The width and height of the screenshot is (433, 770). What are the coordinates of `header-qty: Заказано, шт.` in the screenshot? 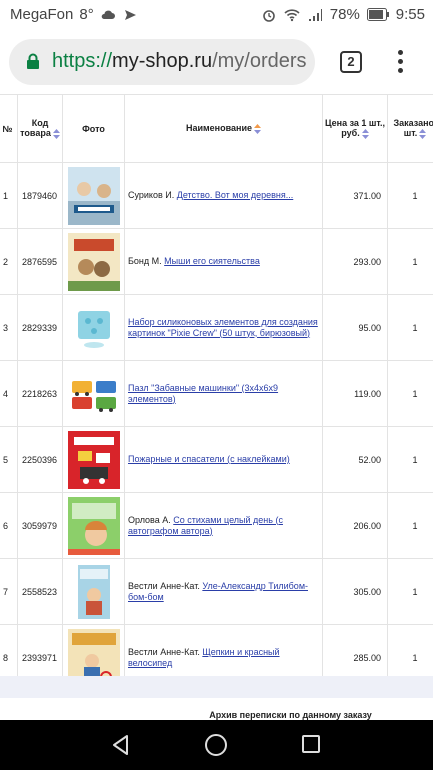 It's located at (410, 128).